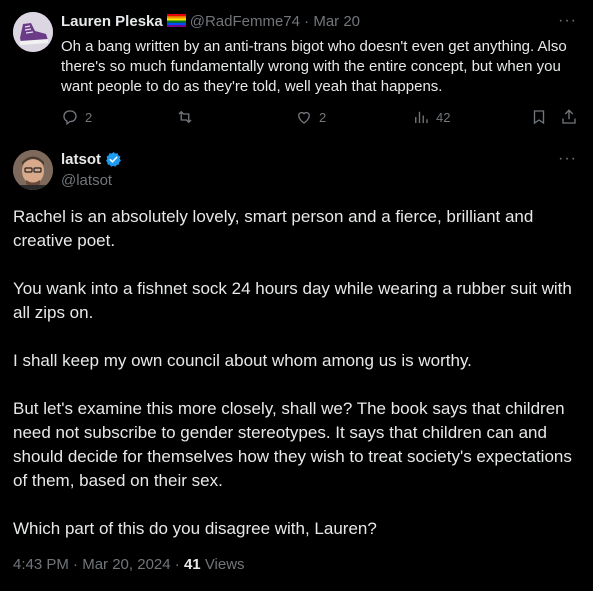 The image size is (593, 591). I want to click on rainbow-flag-icon, so click(176, 20).